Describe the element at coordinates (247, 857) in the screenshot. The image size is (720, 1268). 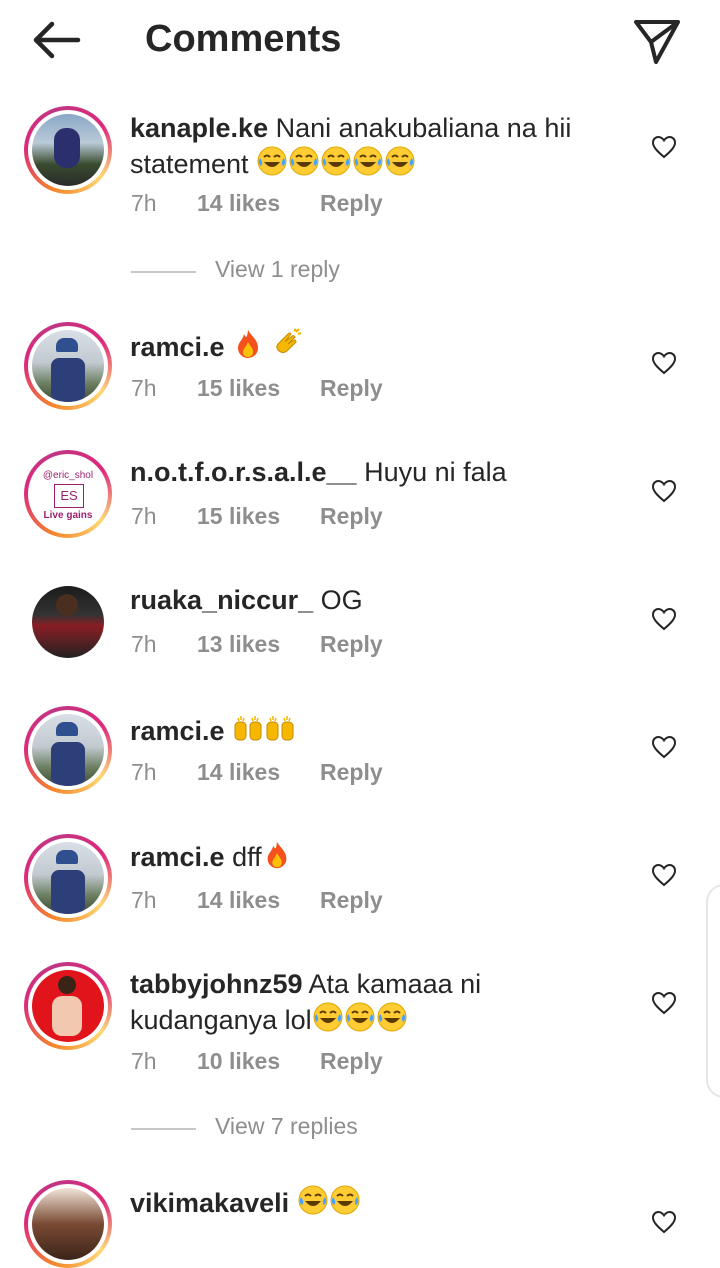
I see `comment-text: dff` at that location.